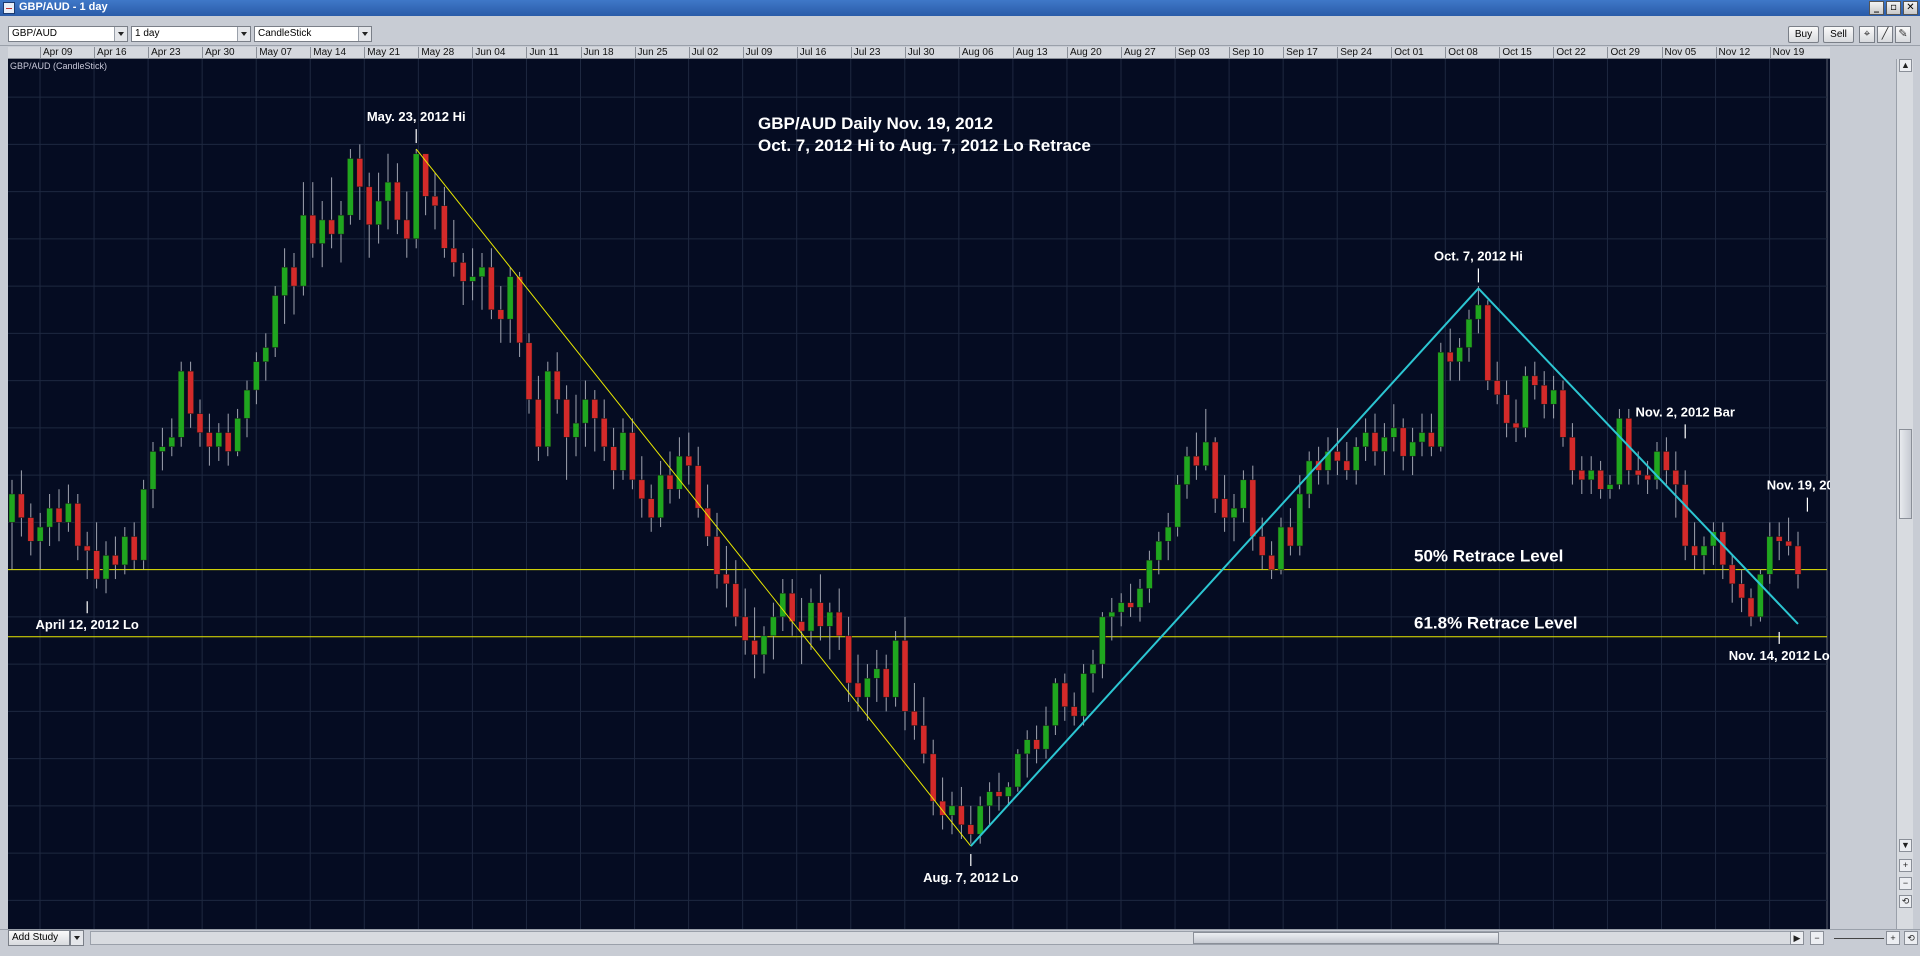  Describe the element at coordinates (1786, 53) in the screenshot. I see `date-tick-label: Nov 19` at that location.